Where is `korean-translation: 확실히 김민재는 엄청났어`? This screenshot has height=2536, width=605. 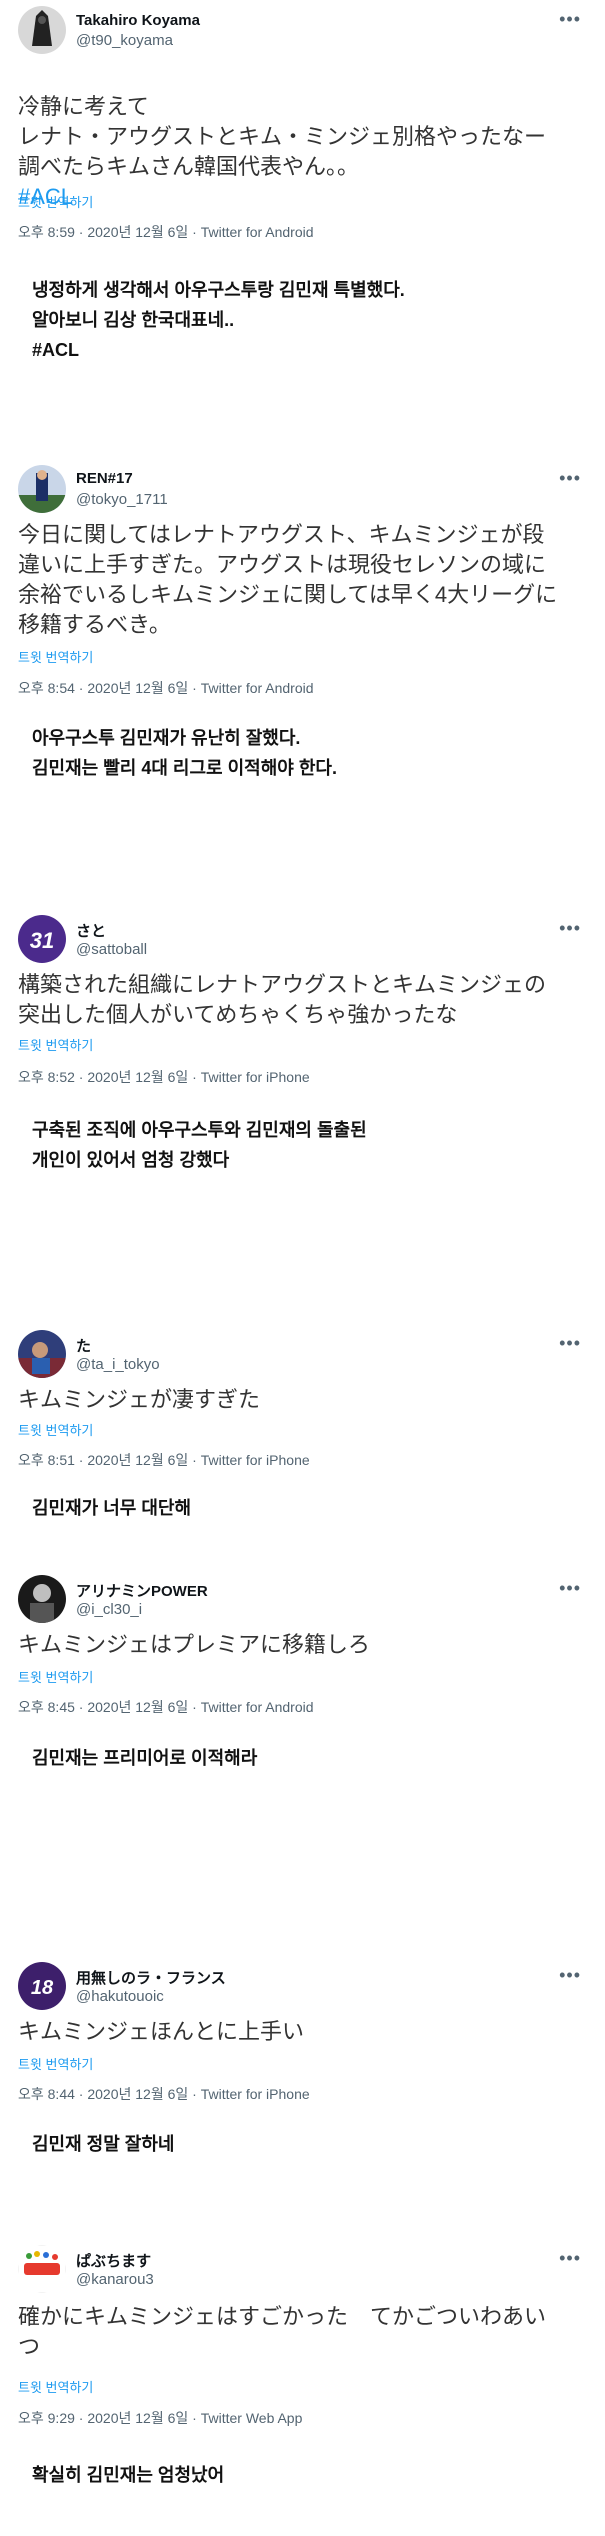
korean-translation: 확실히 김민재는 엄청났어 is located at coordinates (128, 2475).